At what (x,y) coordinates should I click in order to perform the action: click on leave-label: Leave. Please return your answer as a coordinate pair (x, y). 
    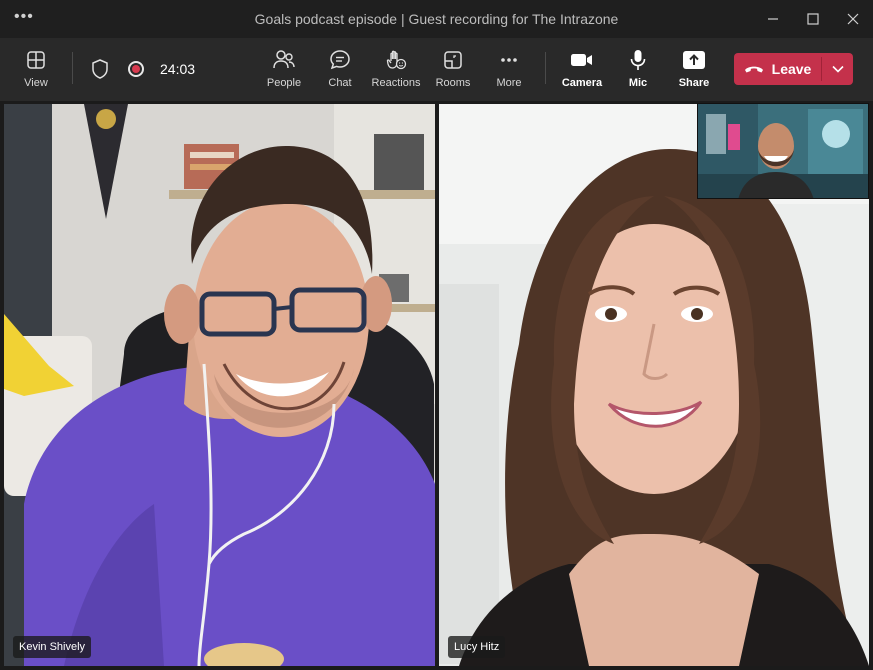
    Looking at the image, I should click on (791, 69).